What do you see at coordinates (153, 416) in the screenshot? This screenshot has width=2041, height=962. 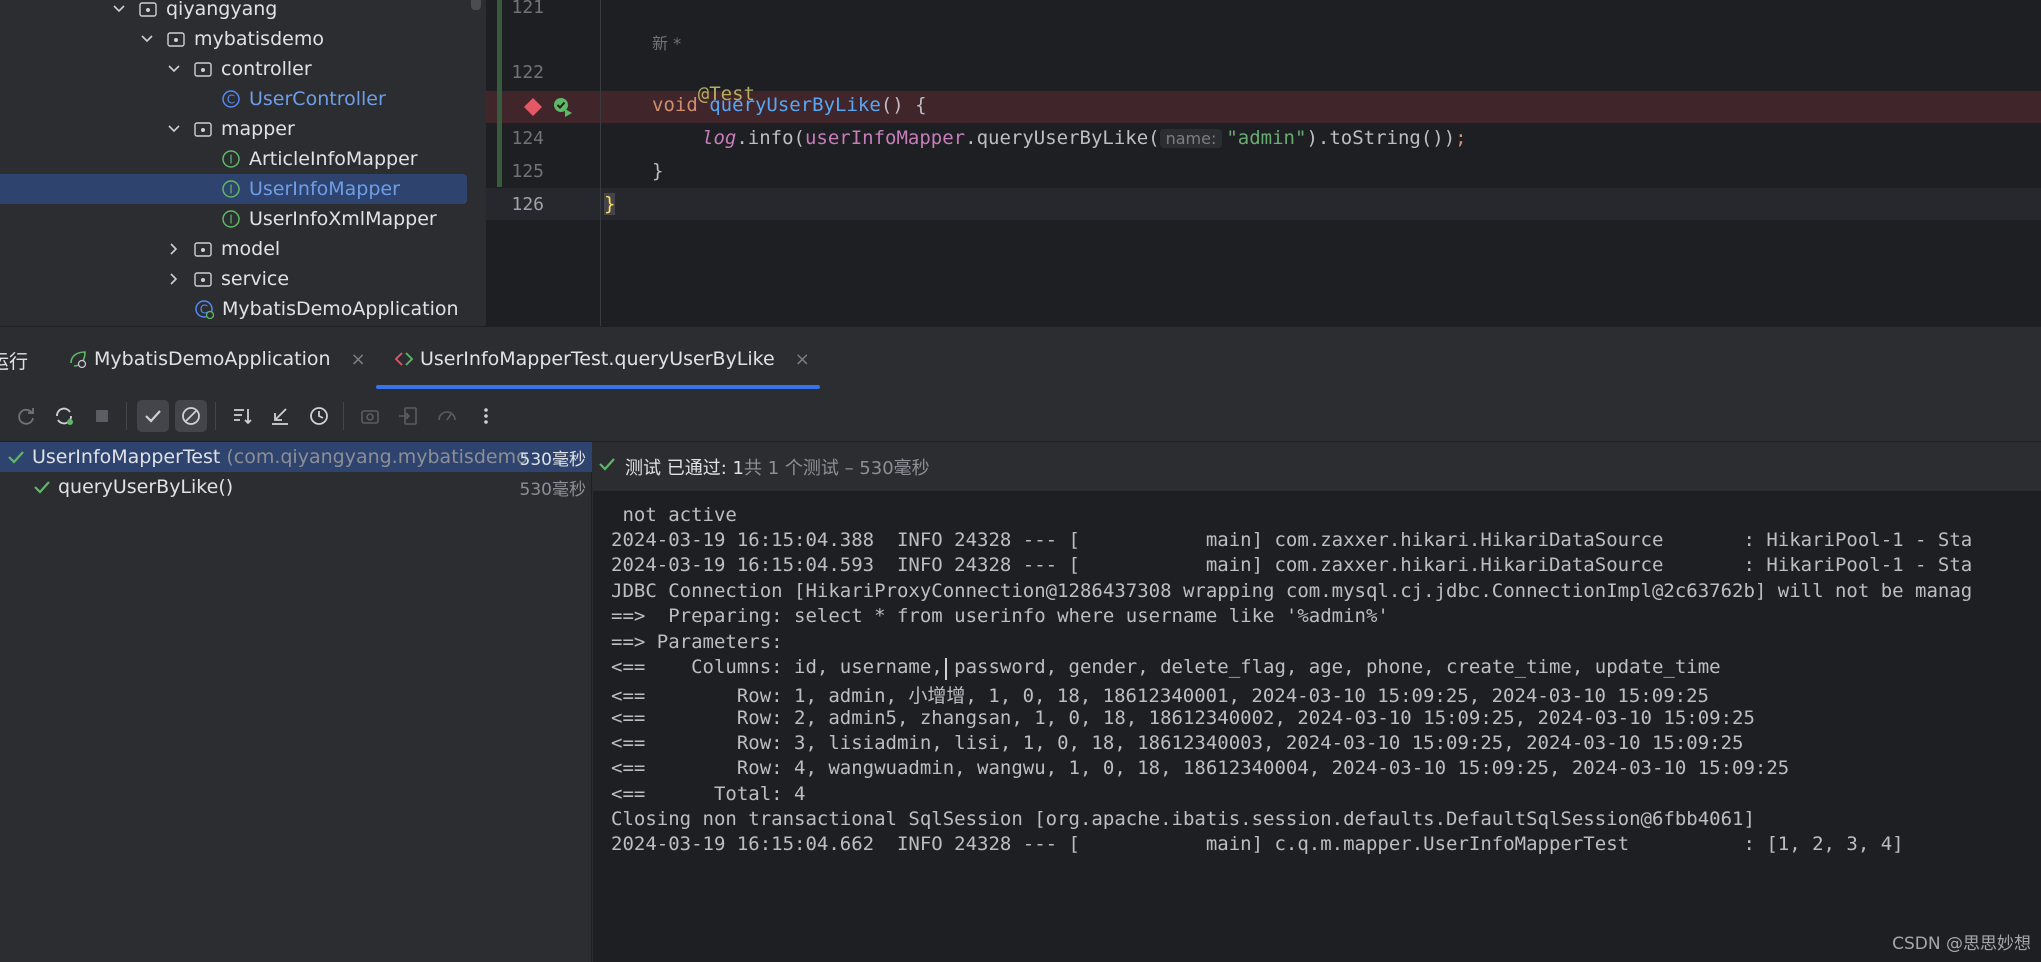 I see `show-passed-icon` at bounding box center [153, 416].